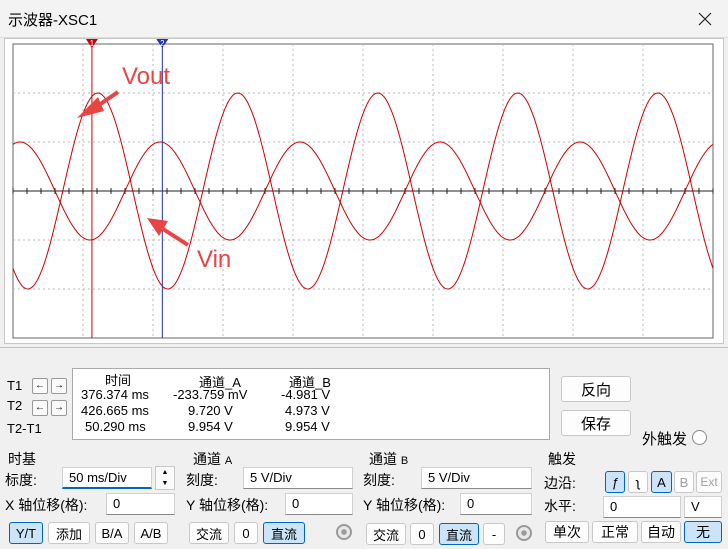 The width and height of the screenshot is (728, 549). What do you see at coordinates (165, 472) in the screenshot?
I see `stepper-up-icon: ▲` at bounding box center [165, 472].